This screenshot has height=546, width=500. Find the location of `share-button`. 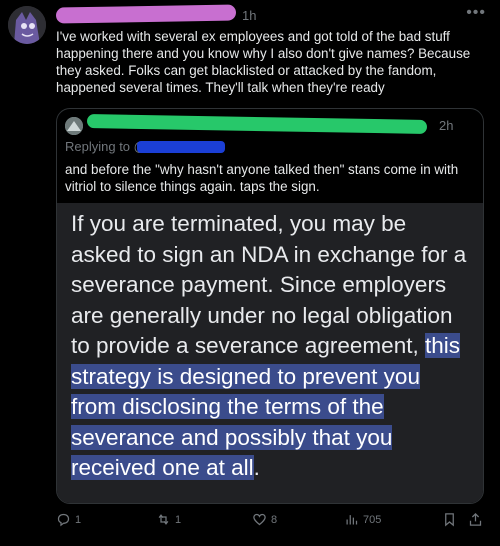

share-button is located at coordinates (475, 519).